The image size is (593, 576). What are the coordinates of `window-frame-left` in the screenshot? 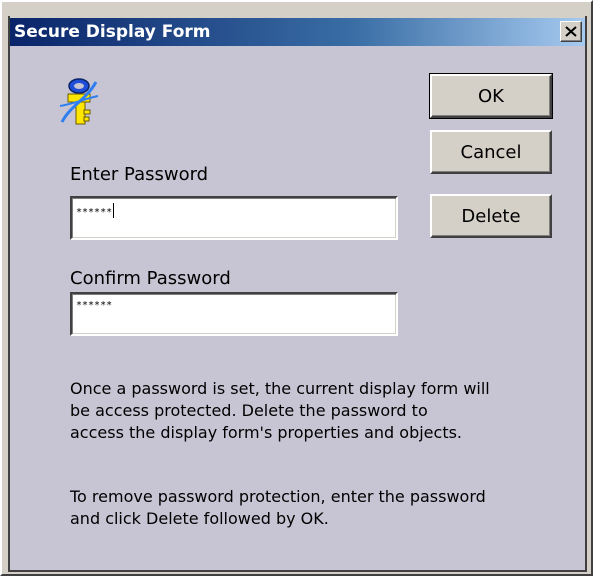 It's located at (9, 294).